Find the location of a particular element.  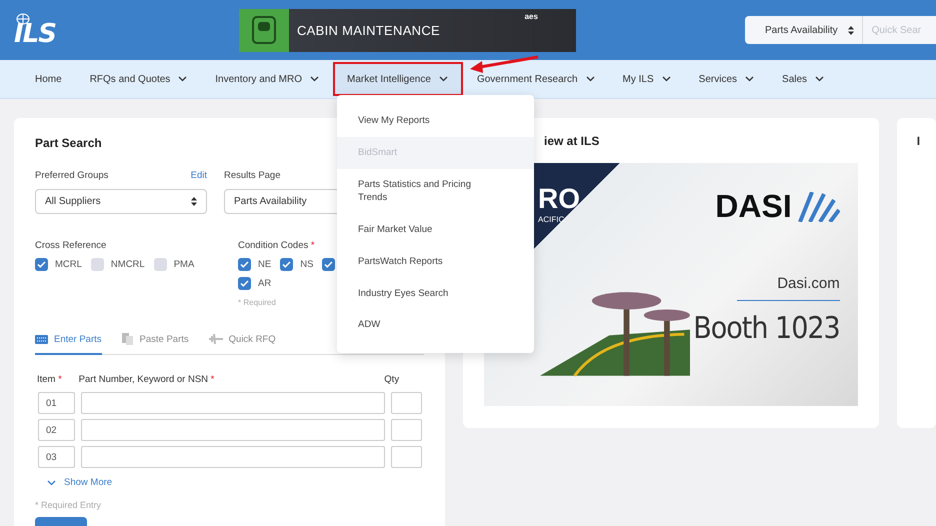

annotation-arrow is located at coordinates (504, 64).